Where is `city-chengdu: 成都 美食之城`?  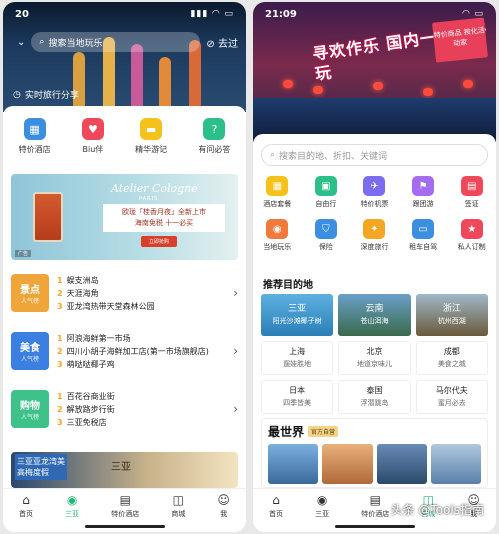 city-chengdu: 成都 美食之城 is located at coordinates (451, 358).